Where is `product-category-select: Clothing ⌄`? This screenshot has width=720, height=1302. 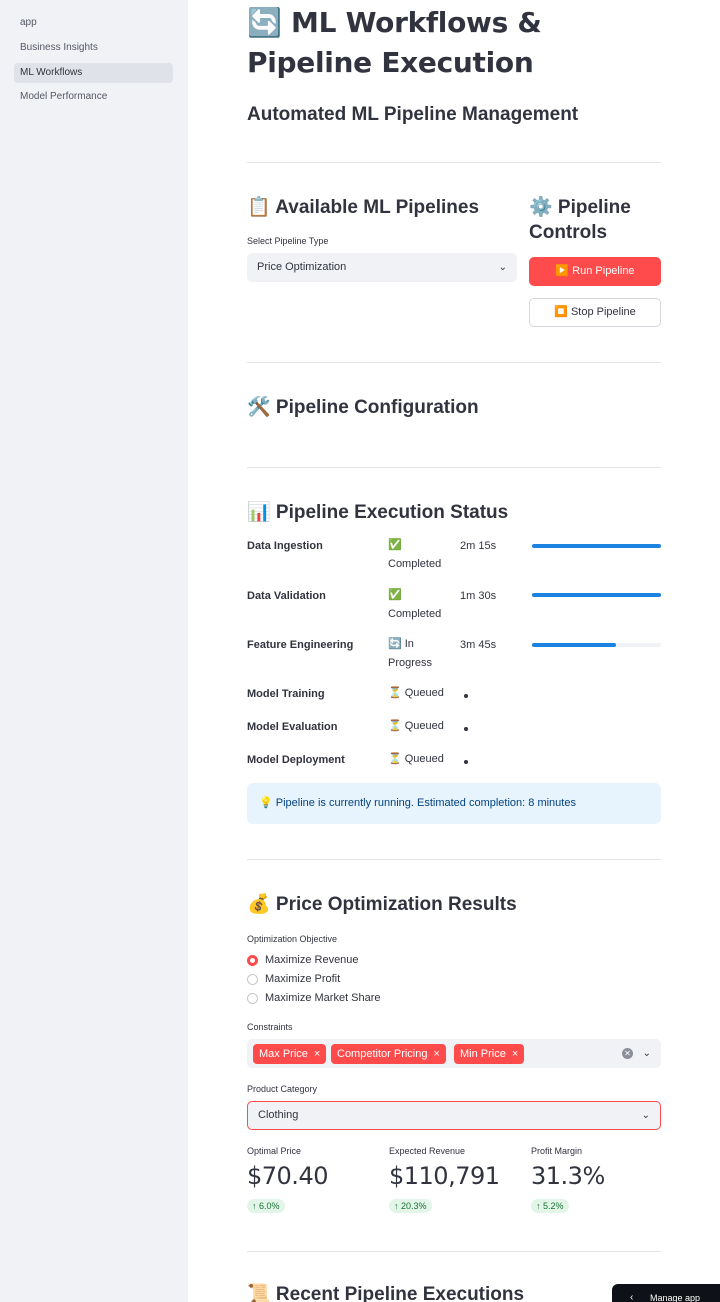 product-category-select: Clothing ⌄ is located at coordinates (454, 1115).